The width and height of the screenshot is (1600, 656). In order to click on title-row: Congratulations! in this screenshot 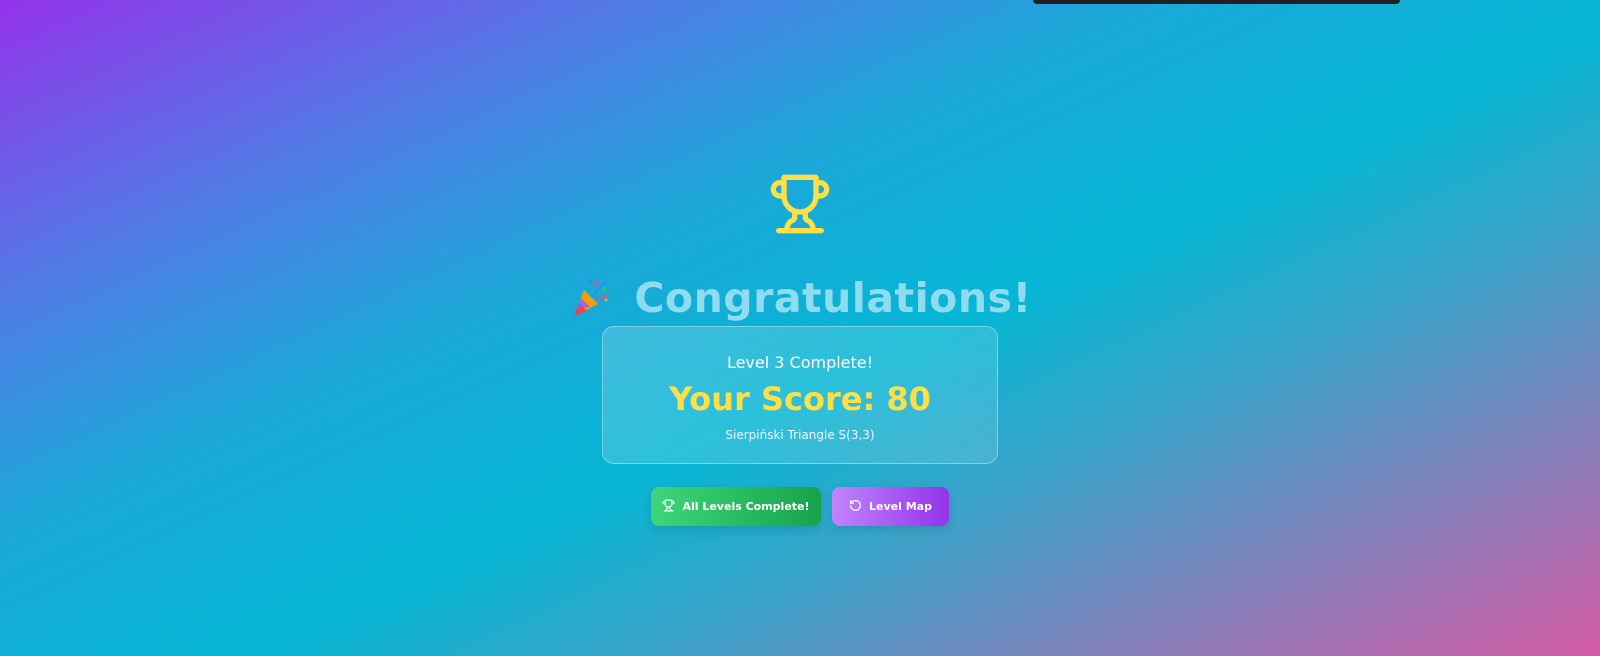, I will do `click(800, 298)`.